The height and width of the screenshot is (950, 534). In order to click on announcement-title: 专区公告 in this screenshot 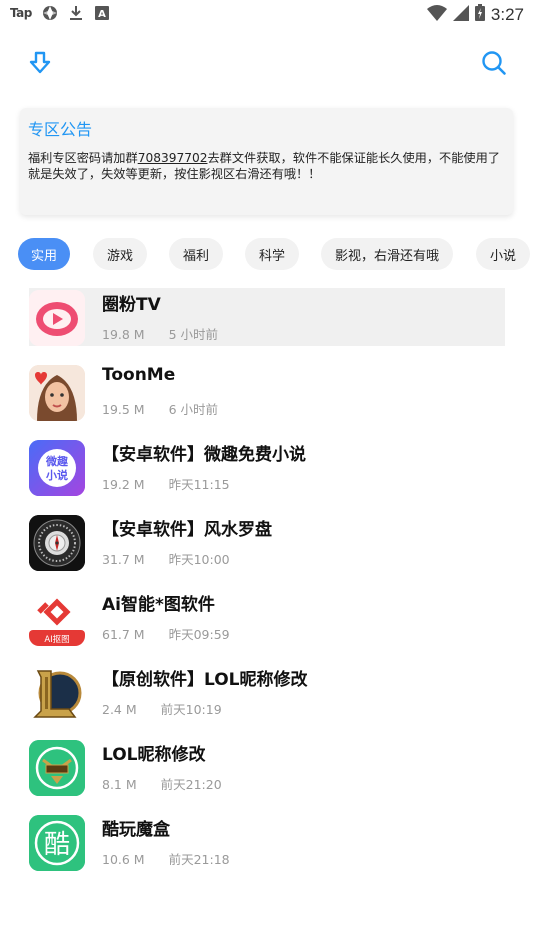, I will do `click(60, 129)`.